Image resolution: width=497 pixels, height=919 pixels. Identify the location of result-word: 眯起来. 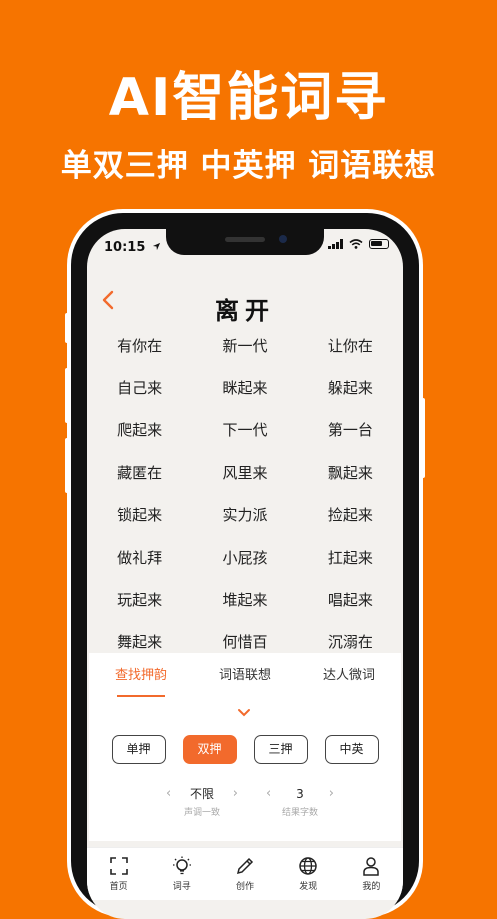
(244, 387).